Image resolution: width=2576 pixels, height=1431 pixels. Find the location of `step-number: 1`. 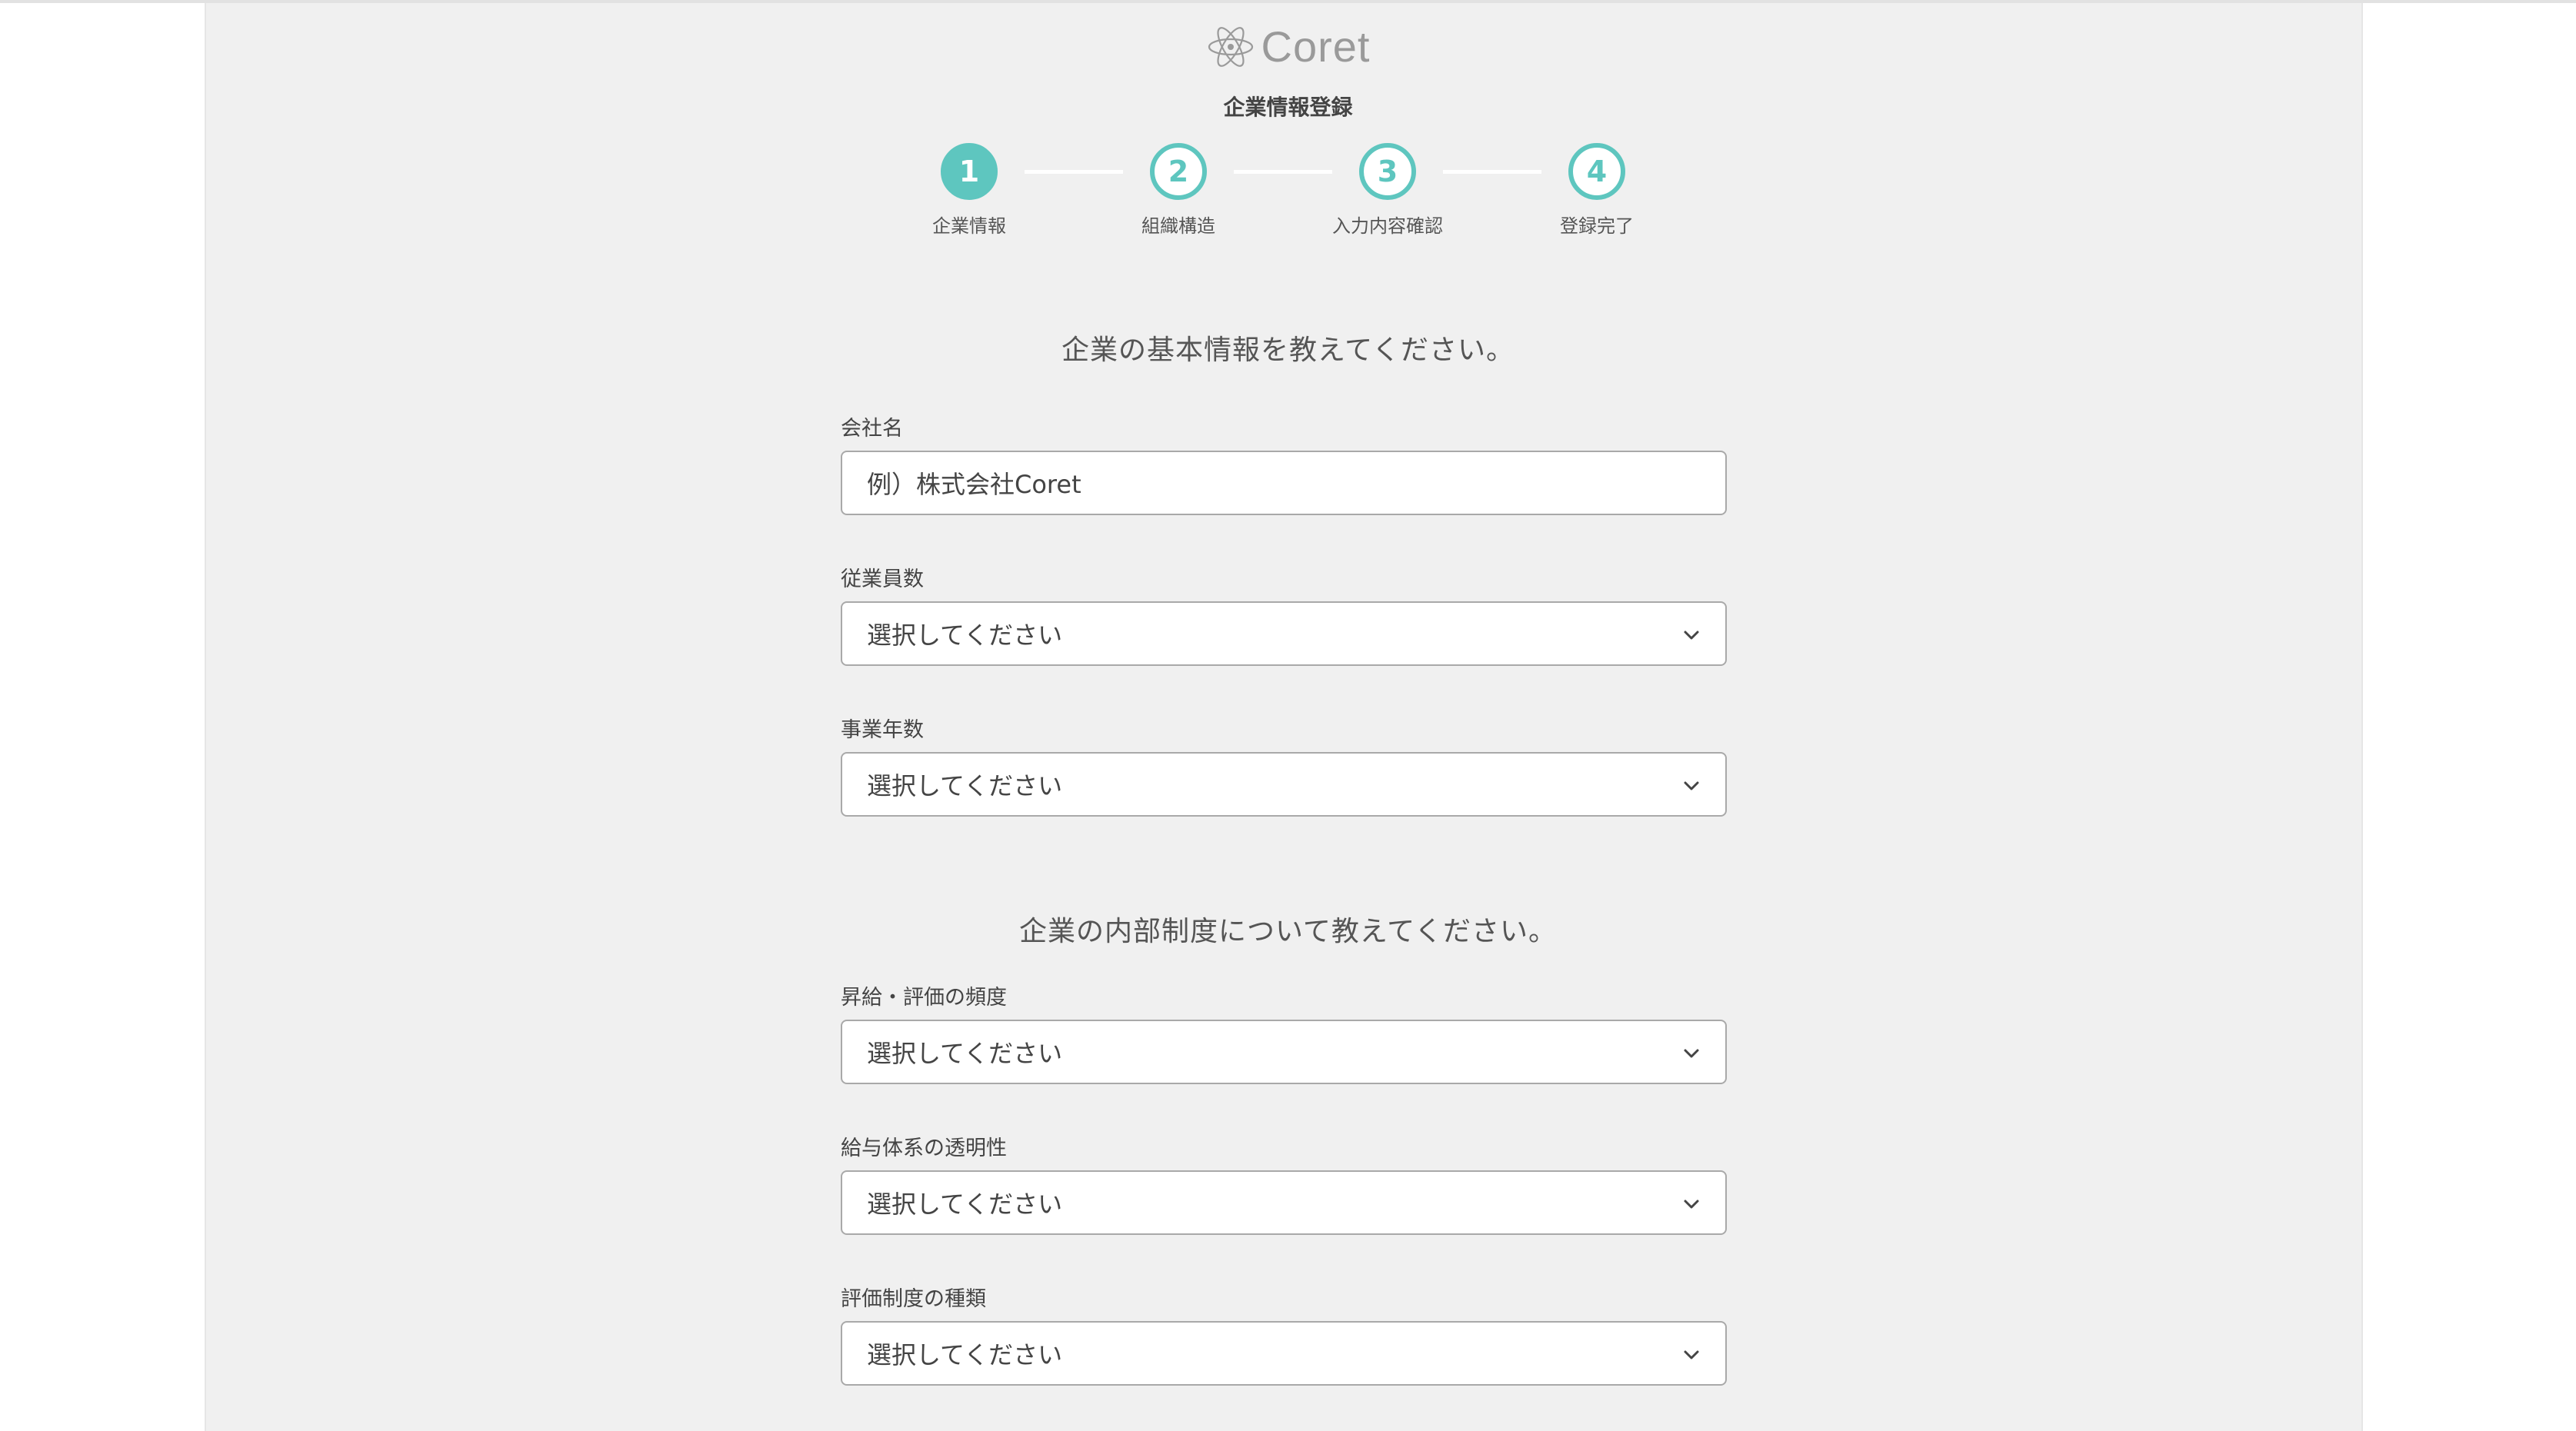

step-number: 1 is located at coordinates (969, 172).